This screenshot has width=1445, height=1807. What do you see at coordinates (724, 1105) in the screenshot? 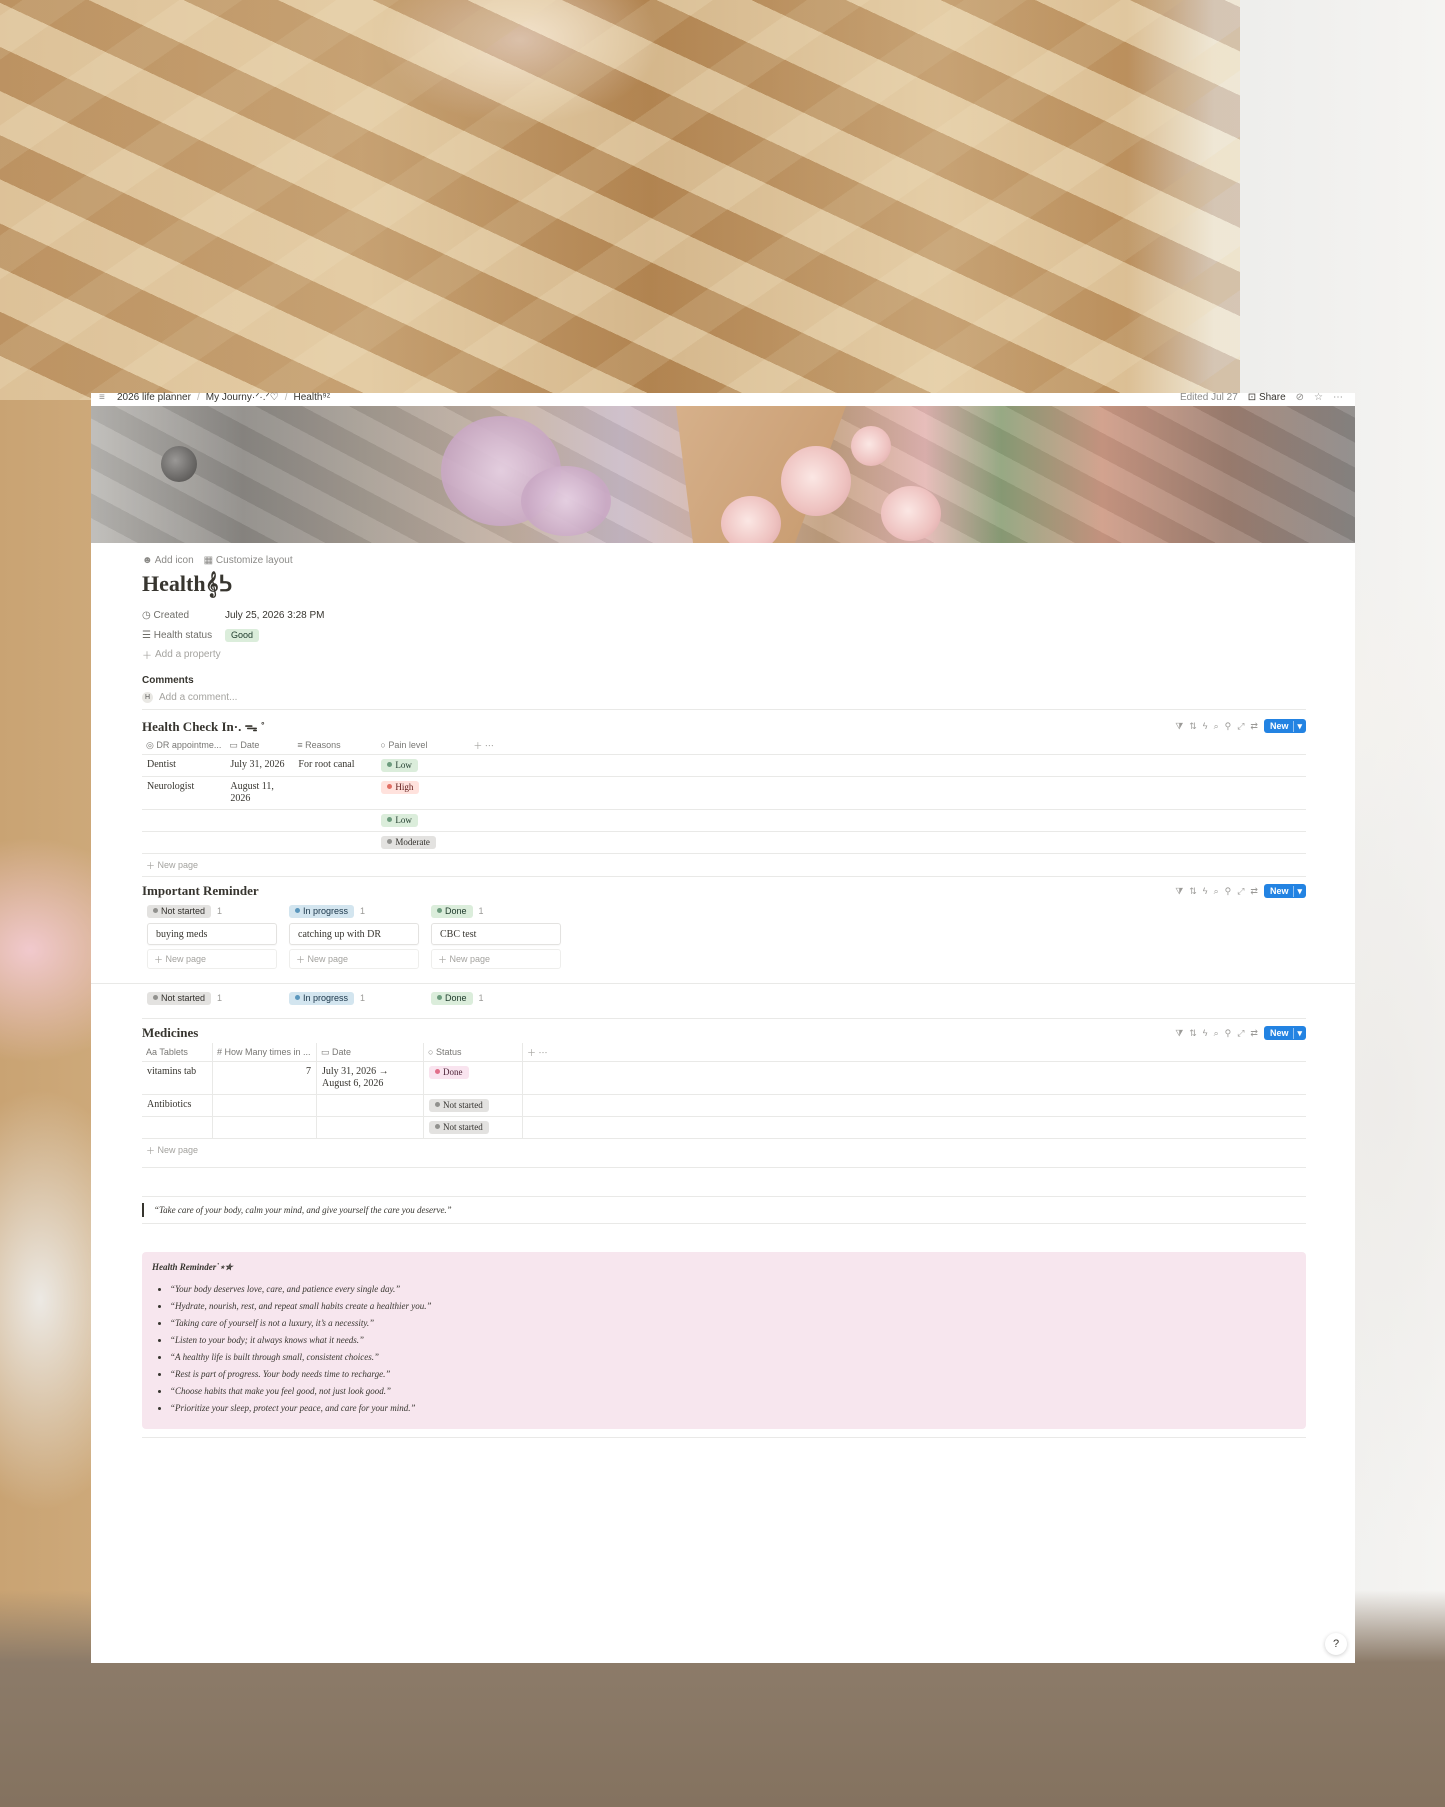
I see `table-row: Antibiotics Not started` at bounding box center [724, 1105].